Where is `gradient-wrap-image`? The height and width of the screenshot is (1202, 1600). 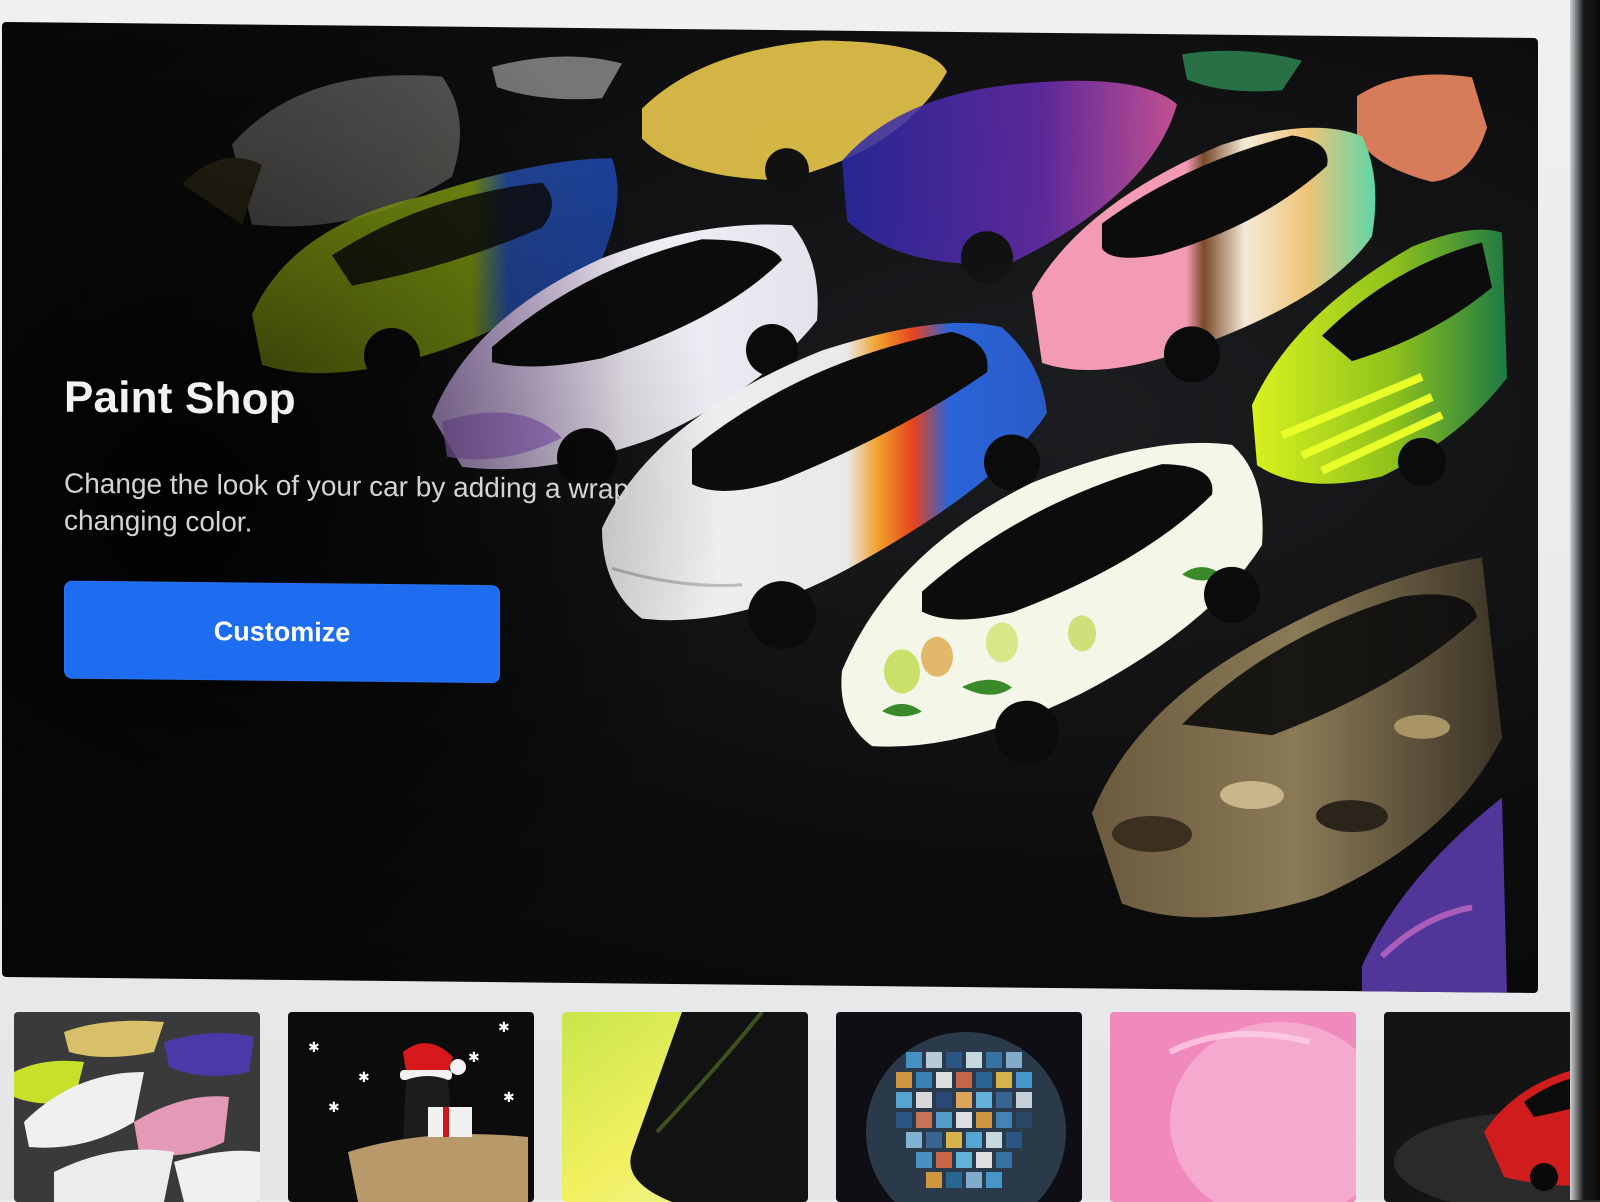
gradient-wrap-image is located at coordinates (685, 1107).